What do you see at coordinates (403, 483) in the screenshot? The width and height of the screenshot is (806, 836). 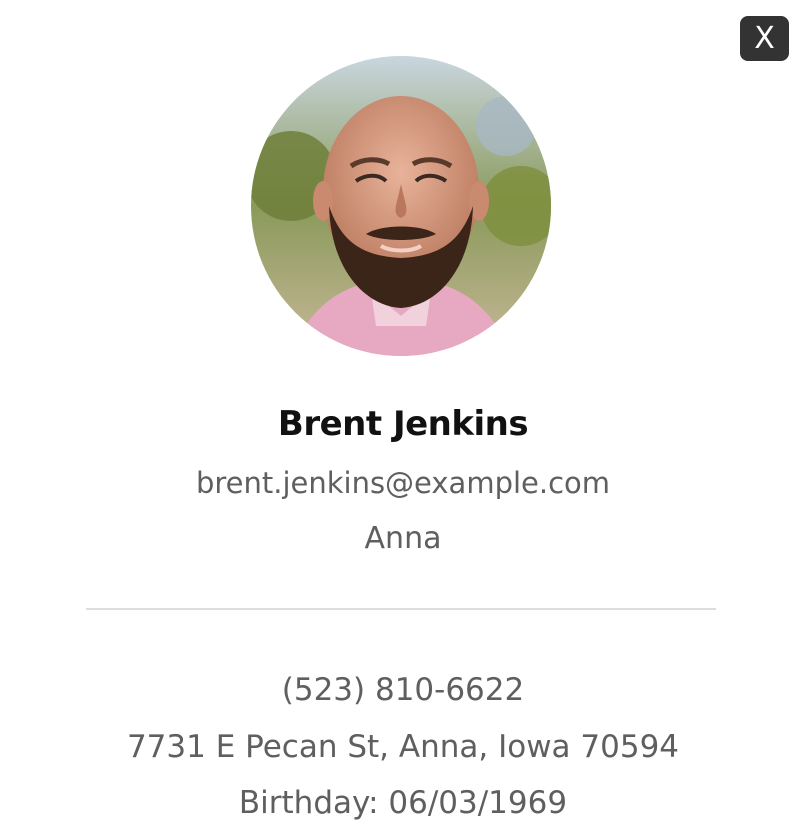 I see `profile-email: brent.jenkins@example.com` at bounding box center [403, 483].